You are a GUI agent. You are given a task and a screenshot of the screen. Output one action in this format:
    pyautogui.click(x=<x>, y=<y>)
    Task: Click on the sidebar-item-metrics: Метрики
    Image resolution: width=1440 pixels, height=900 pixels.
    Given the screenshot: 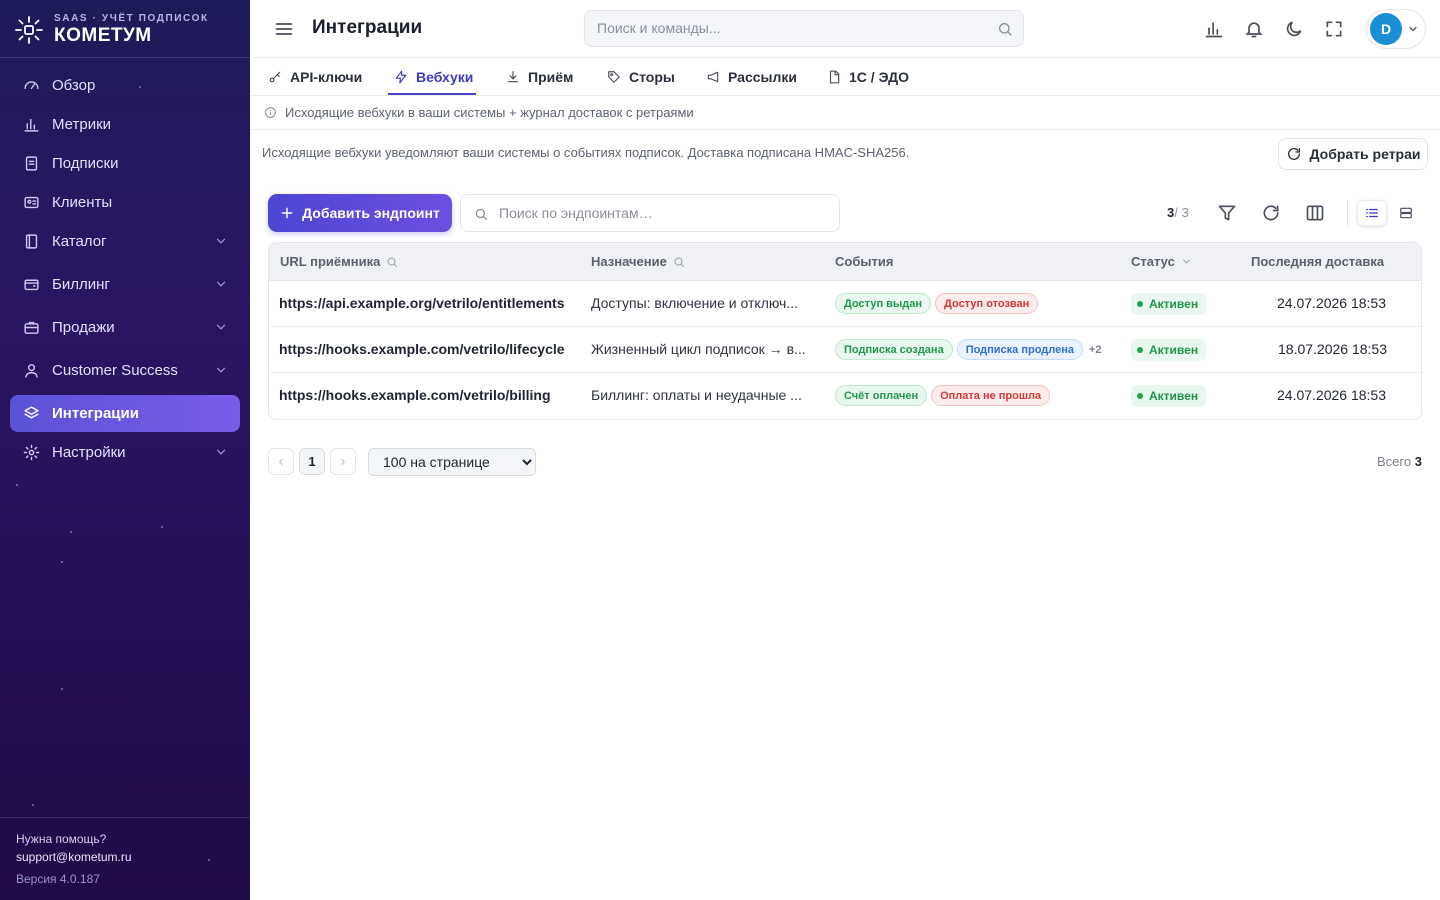 What is the action you would take?
    pyautogui.click(x=125, y=124)
    